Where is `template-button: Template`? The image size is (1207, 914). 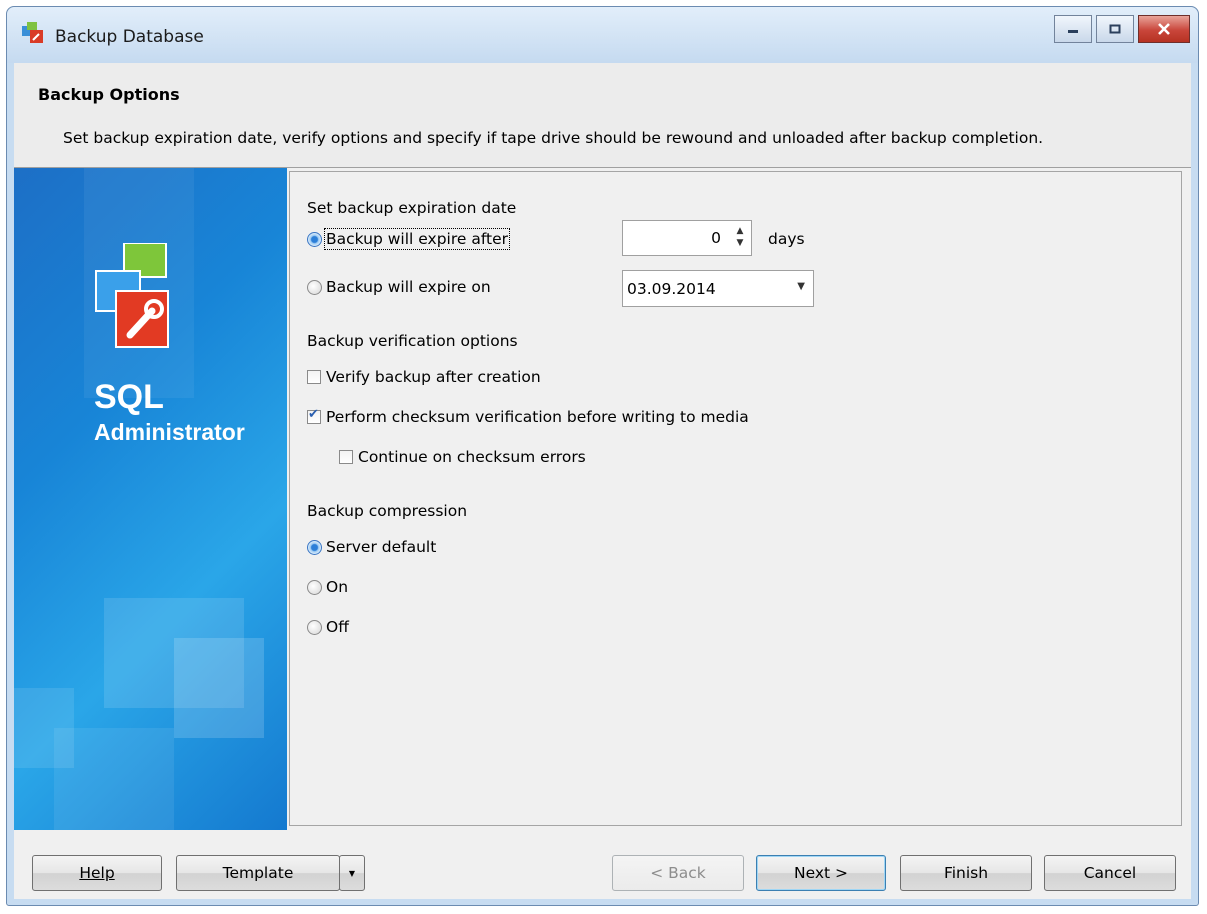
template-button: Template is located at coordinates (258, 873).